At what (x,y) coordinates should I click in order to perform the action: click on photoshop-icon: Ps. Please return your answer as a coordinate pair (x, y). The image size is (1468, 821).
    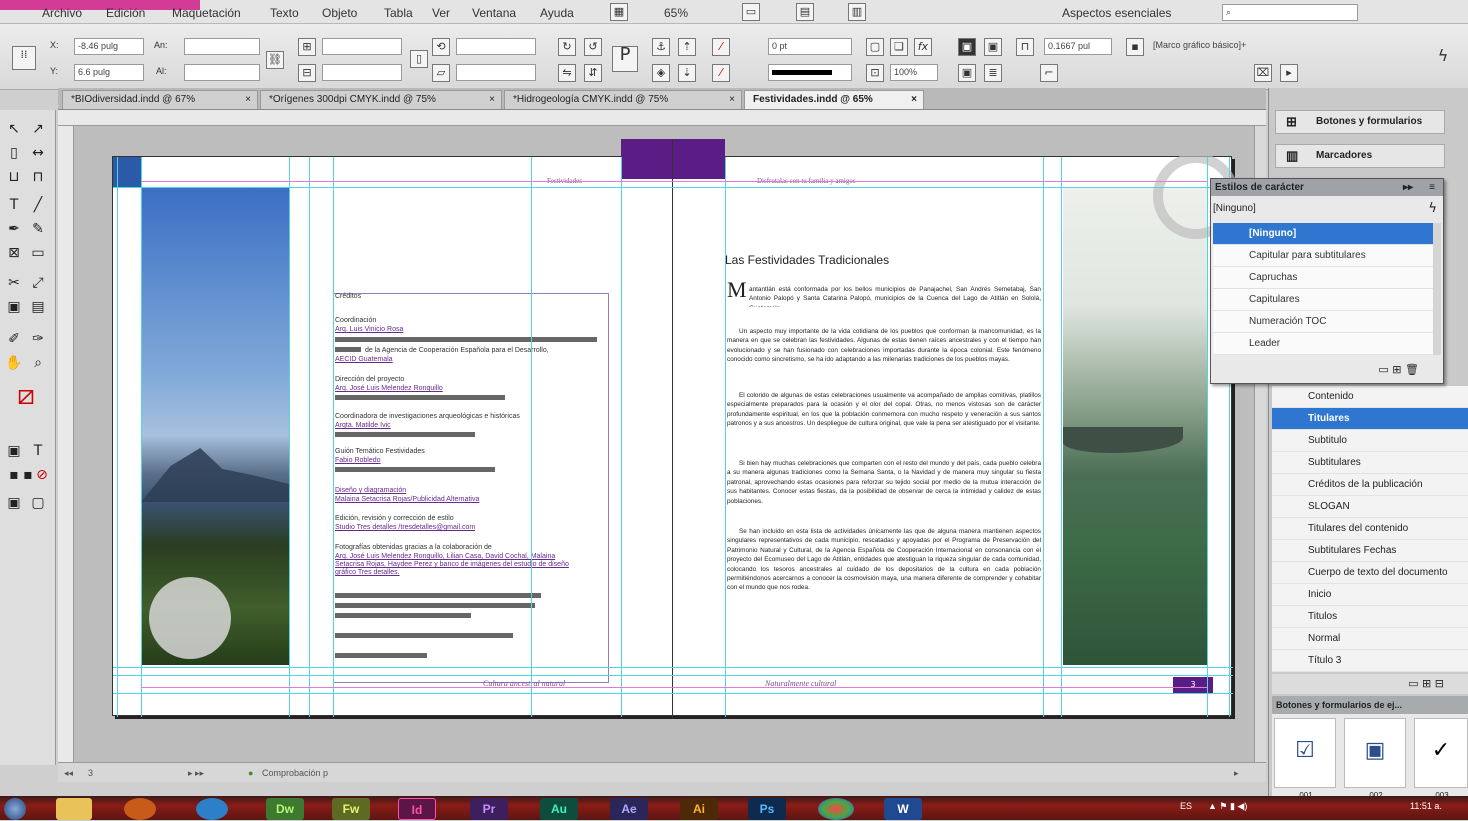
    Looking at the image, I should click on (767, 809).